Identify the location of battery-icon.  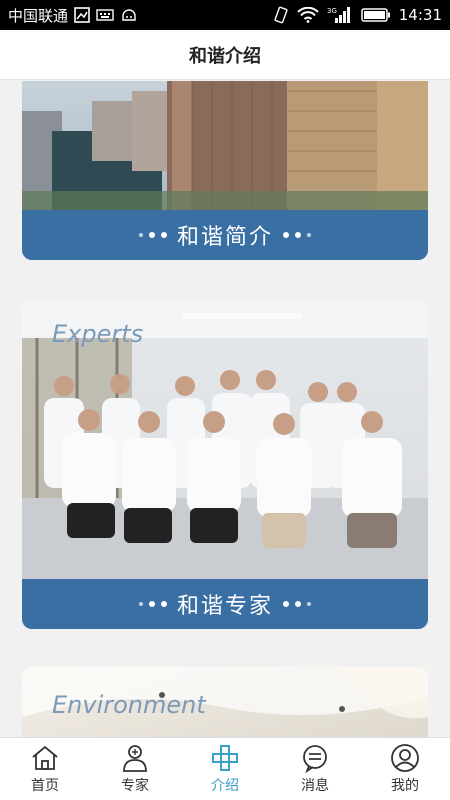
(376, 15).